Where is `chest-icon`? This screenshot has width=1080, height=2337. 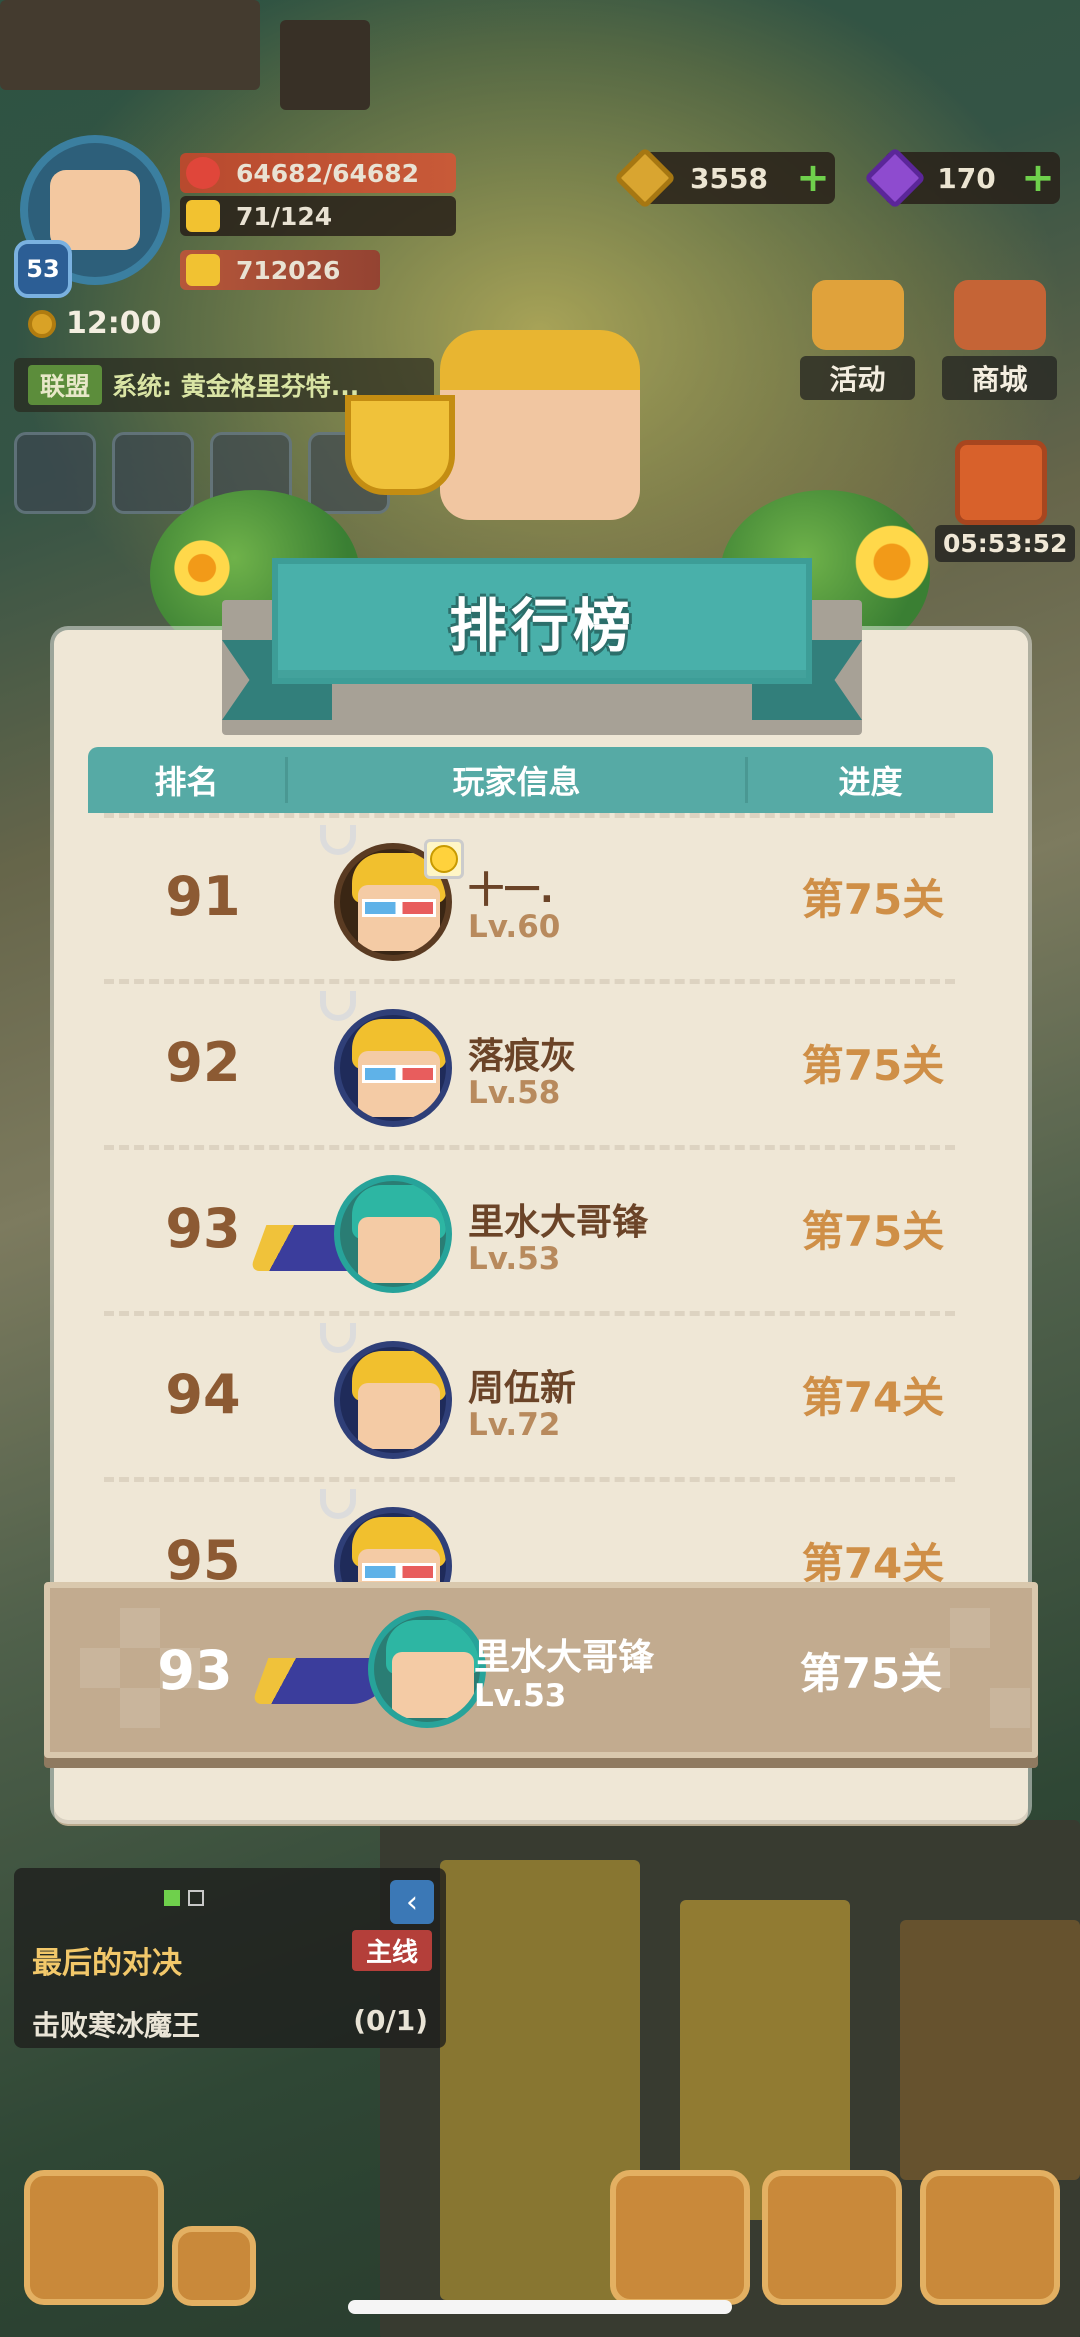
chest-icon is located at coordinates (1001, 482).